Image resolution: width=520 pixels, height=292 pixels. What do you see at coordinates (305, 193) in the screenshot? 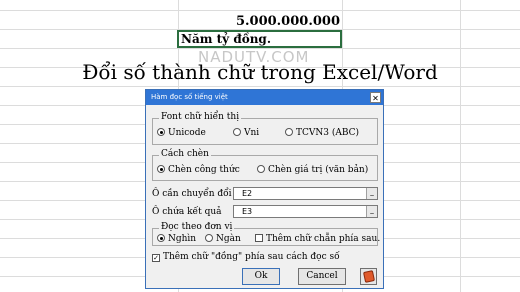
I see `source-cell-combo: E2 _` at bounding box center [305, 193].